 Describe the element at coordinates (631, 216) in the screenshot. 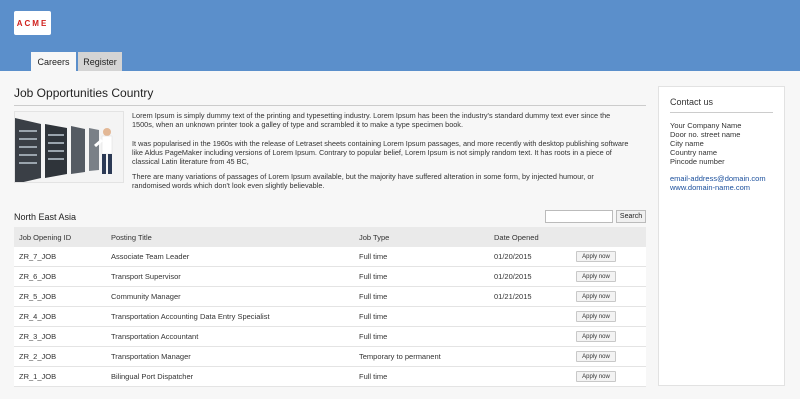

I see `search-button: Search` at that location.